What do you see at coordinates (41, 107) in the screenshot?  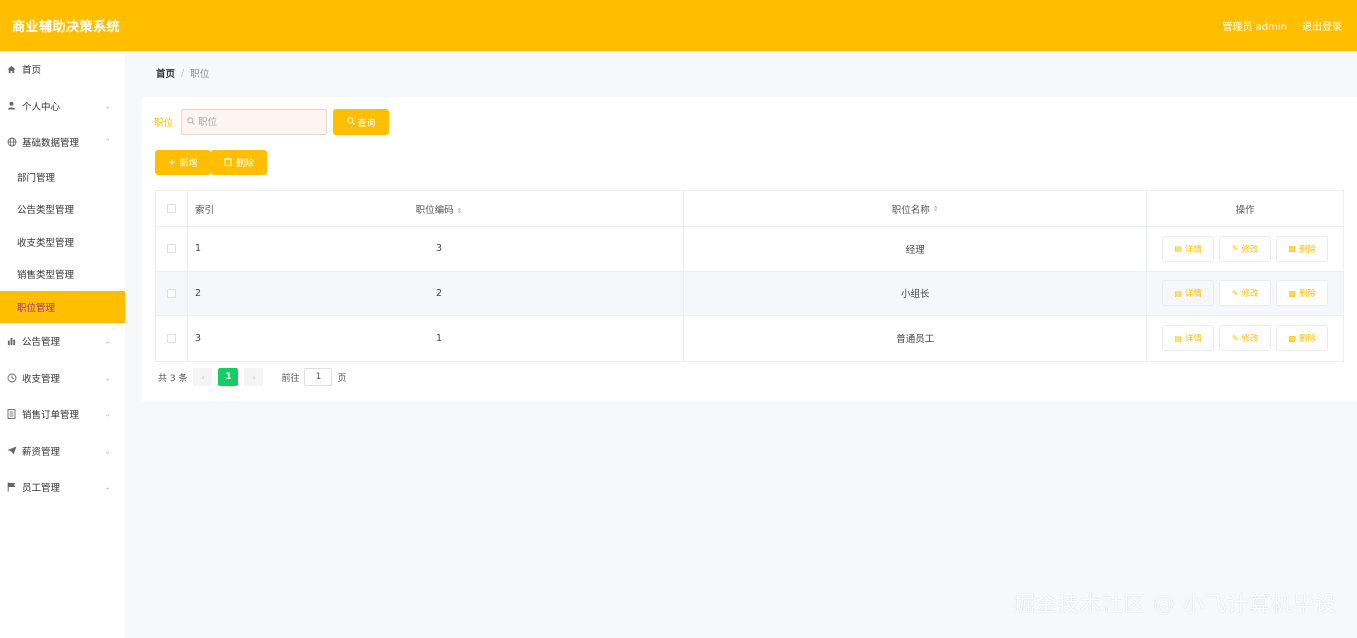 I see `sidebar-item-label: 个人中心` at bounding box center [41, 107].